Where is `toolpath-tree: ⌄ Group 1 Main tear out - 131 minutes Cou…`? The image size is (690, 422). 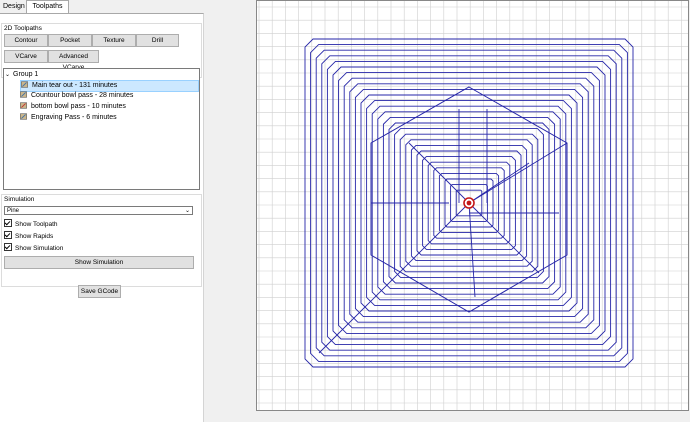
toolpath-tree: ⌄ Group 1 Main tear out - 131 minutes Cou… is located at coordinates (101, 129).